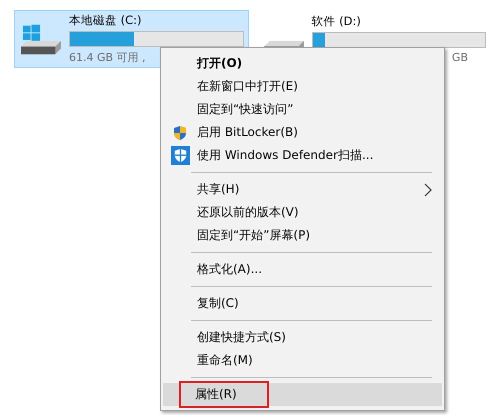 This screenshot has height=415, width=491. What do you see at coordinates (302, 132) in the screenshot?
I see `menu-item: 启用 BitLocker(B)` at bounding box center [302, 132].